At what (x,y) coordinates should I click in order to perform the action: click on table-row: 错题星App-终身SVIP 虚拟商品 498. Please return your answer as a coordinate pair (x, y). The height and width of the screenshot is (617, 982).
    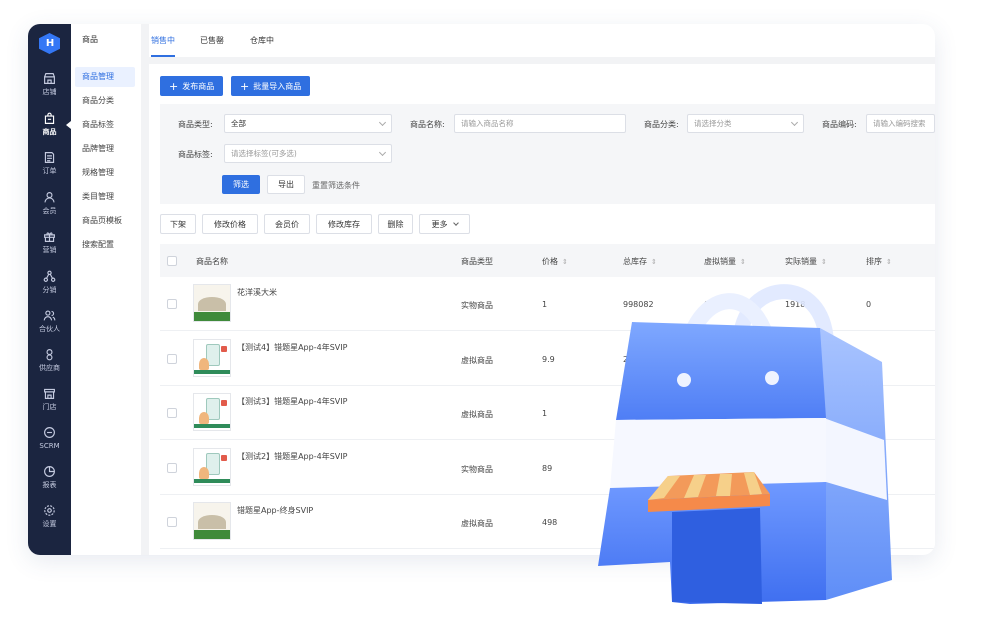
    Looking at the image, I should click on (547, 522).